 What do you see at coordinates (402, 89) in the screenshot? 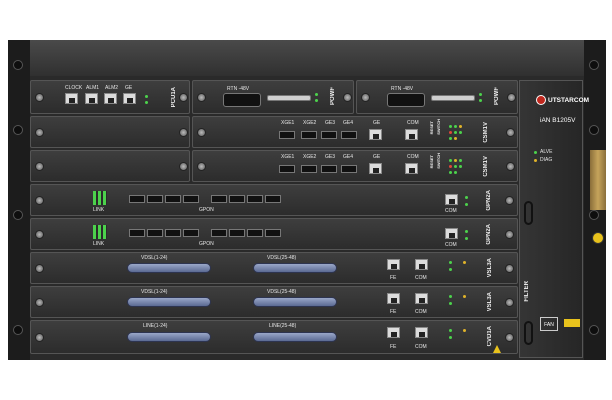
I see `terminal-label: RTN -48V` at bounding box center [402, 89].